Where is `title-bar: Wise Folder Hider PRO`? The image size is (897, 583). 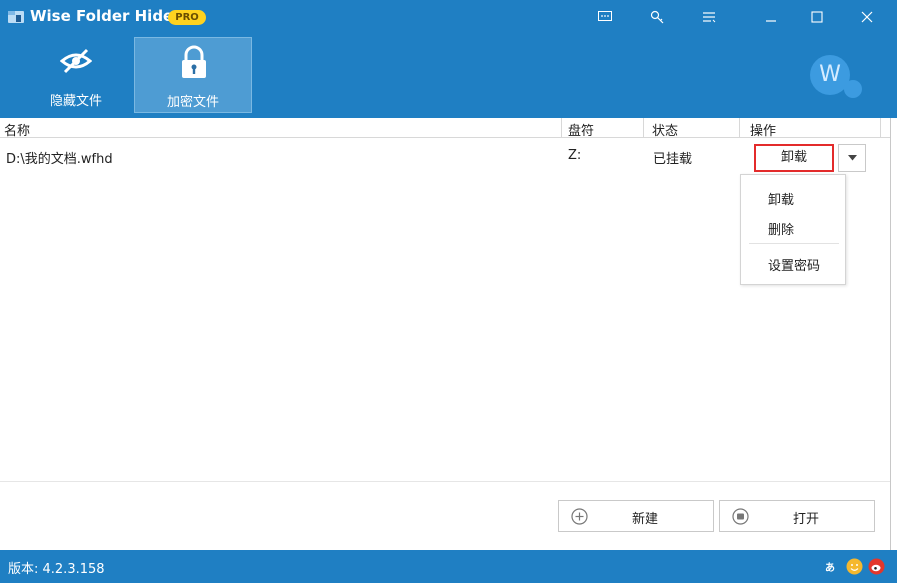
title-bar: Wise Folder Hider PRO is located at coordinates (448, 17).